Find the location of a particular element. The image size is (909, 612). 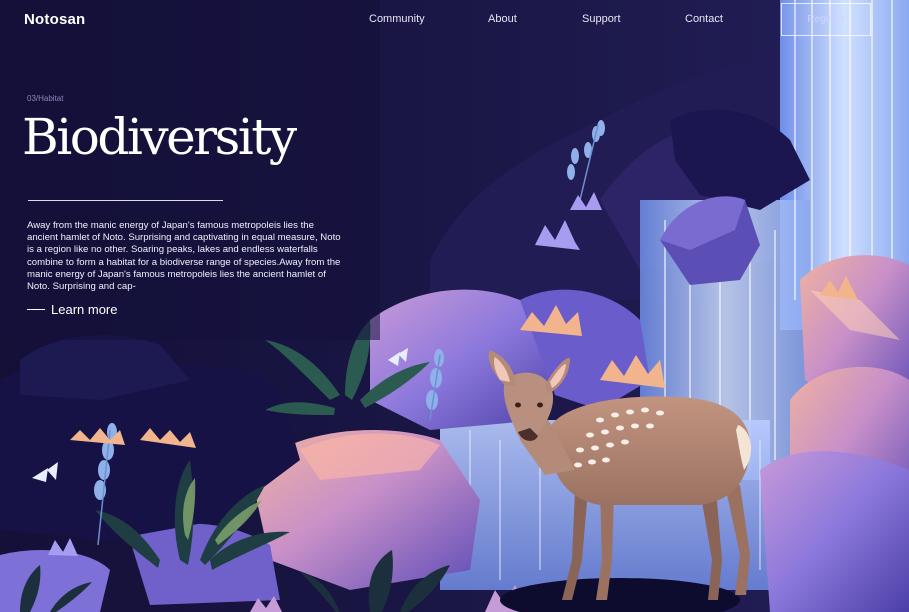

nav-link-community: Community is located at coordinates (397, 19).